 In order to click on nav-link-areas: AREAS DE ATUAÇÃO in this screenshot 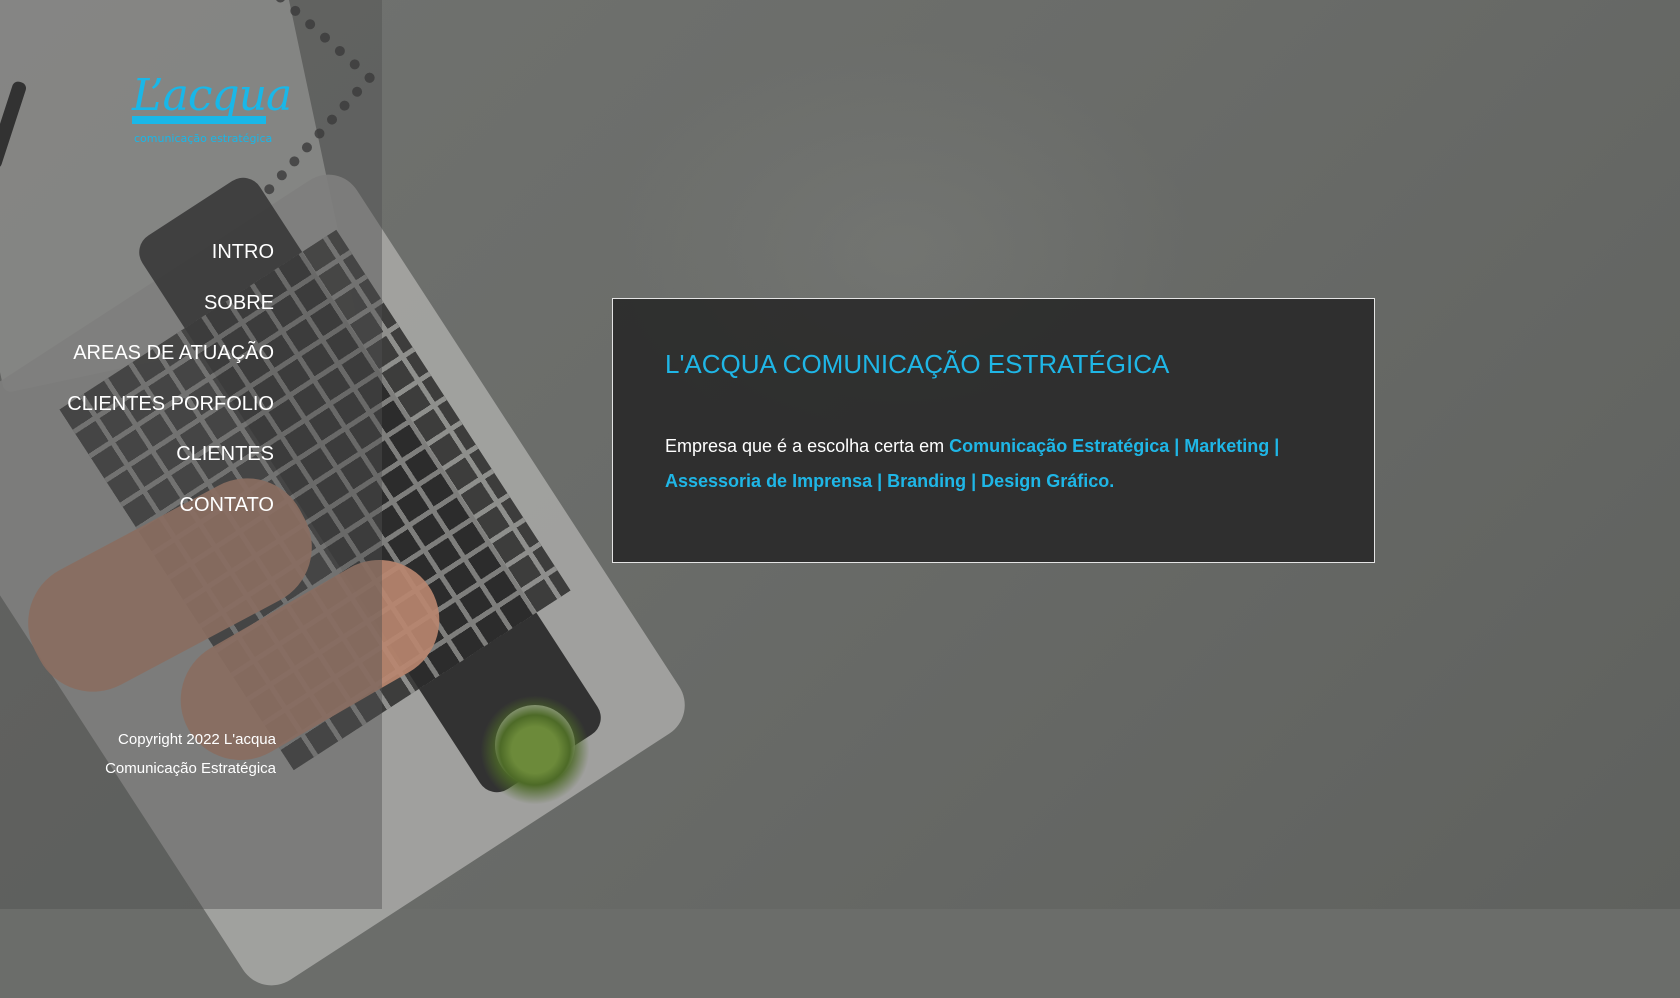, I will do `click(173, 353)`.